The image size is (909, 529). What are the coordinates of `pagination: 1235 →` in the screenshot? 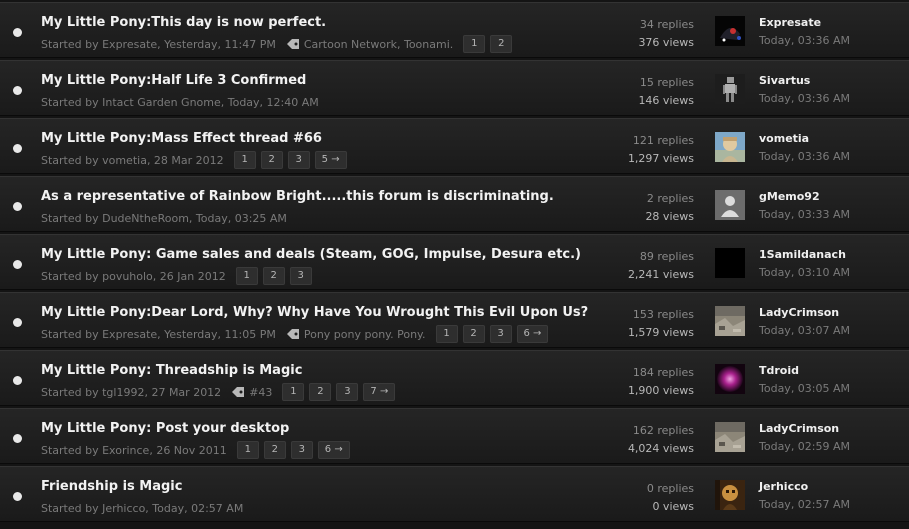 It's located at (292, 160).